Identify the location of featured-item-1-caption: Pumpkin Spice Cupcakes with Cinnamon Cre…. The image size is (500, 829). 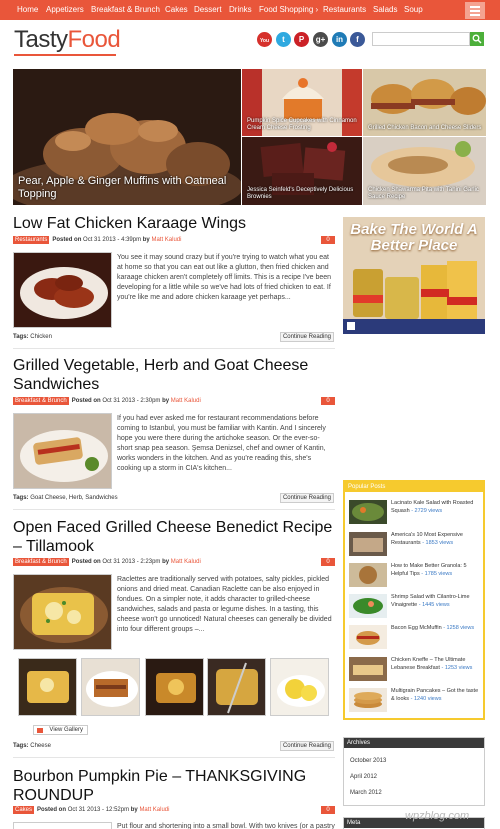
(302, 124).